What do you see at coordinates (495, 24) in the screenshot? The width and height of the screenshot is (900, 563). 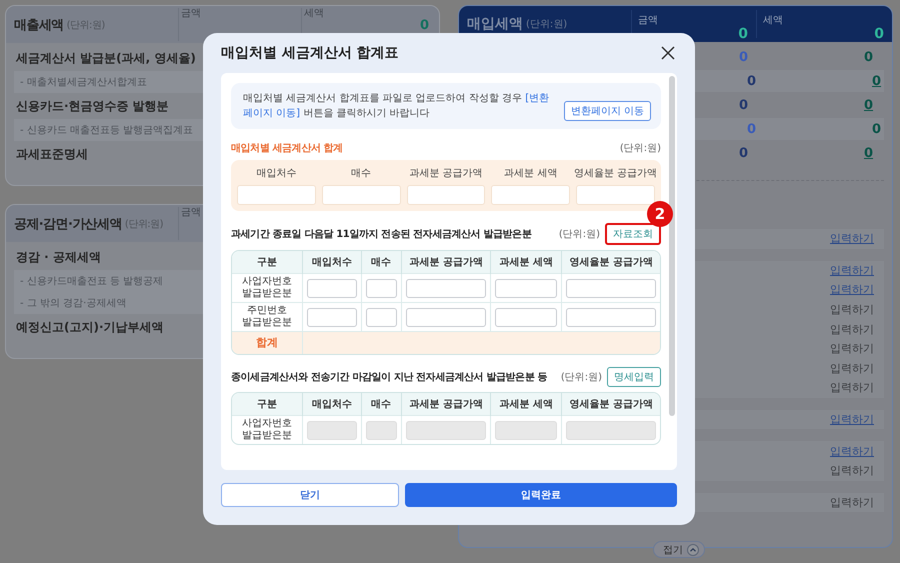 I see `panel-title: 매입세액` at bounding box center [495, 24].